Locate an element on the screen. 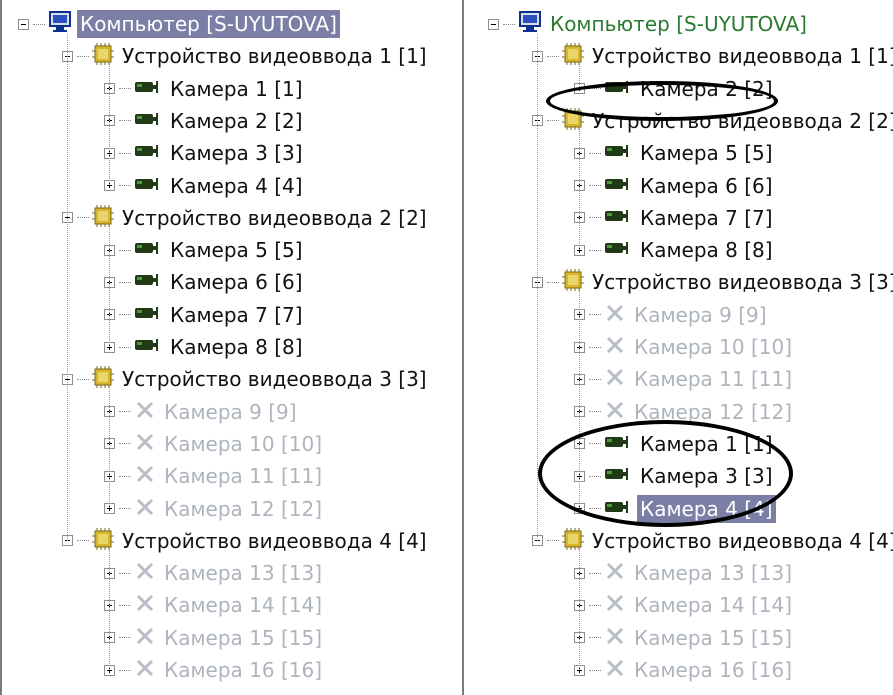  tree-camera-left-3-2: Камера 10 [10] is located at coordinates (214, 444).